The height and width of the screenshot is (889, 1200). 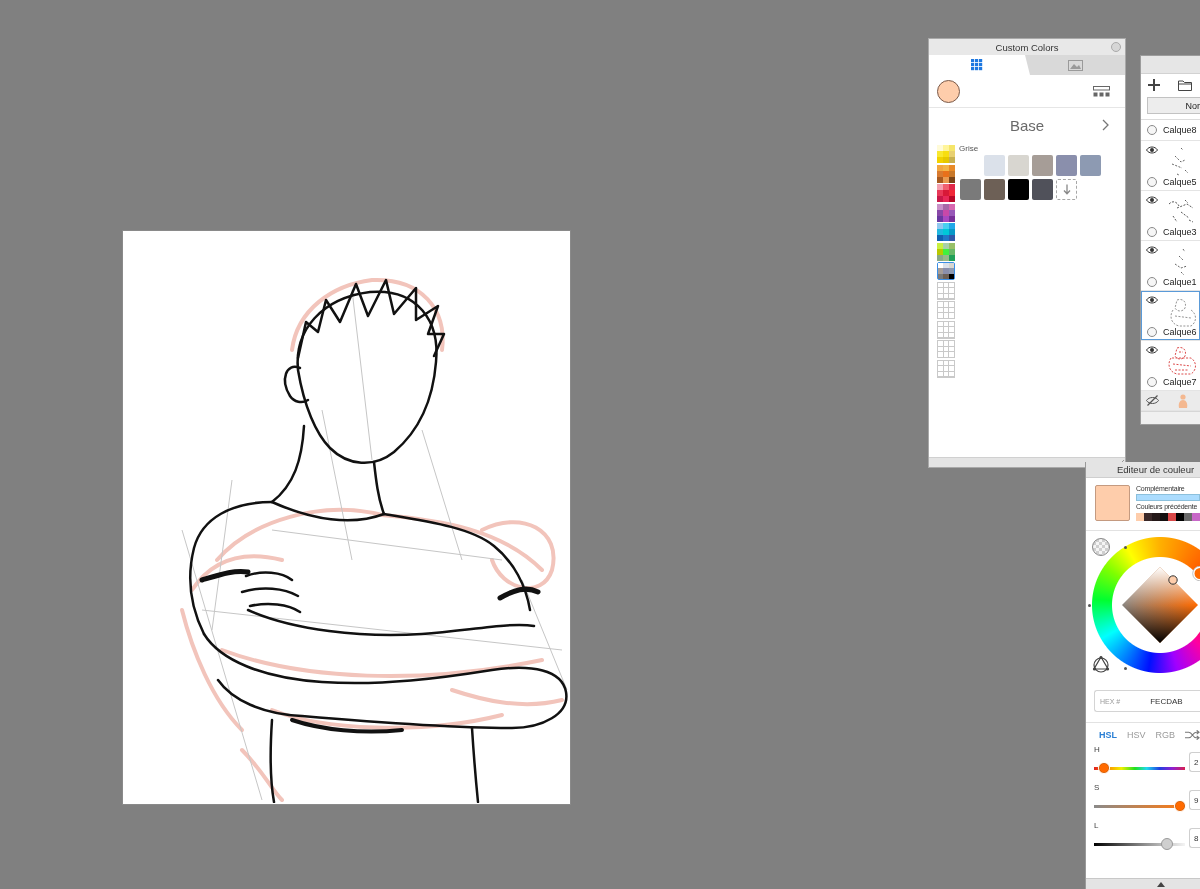 I want to click on caret-up-icon, so click(x=1161, y=884).